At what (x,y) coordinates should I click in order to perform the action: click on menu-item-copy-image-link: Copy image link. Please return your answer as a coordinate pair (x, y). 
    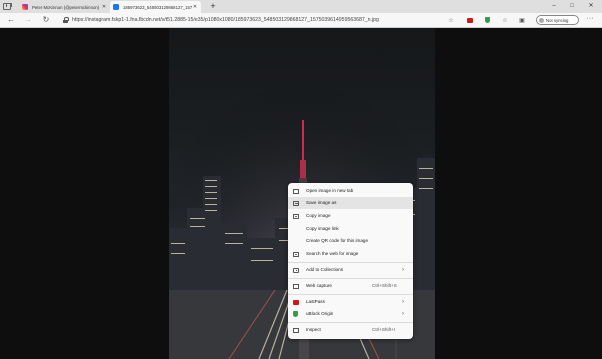
    Looking at the image, I should click on (350, 229).